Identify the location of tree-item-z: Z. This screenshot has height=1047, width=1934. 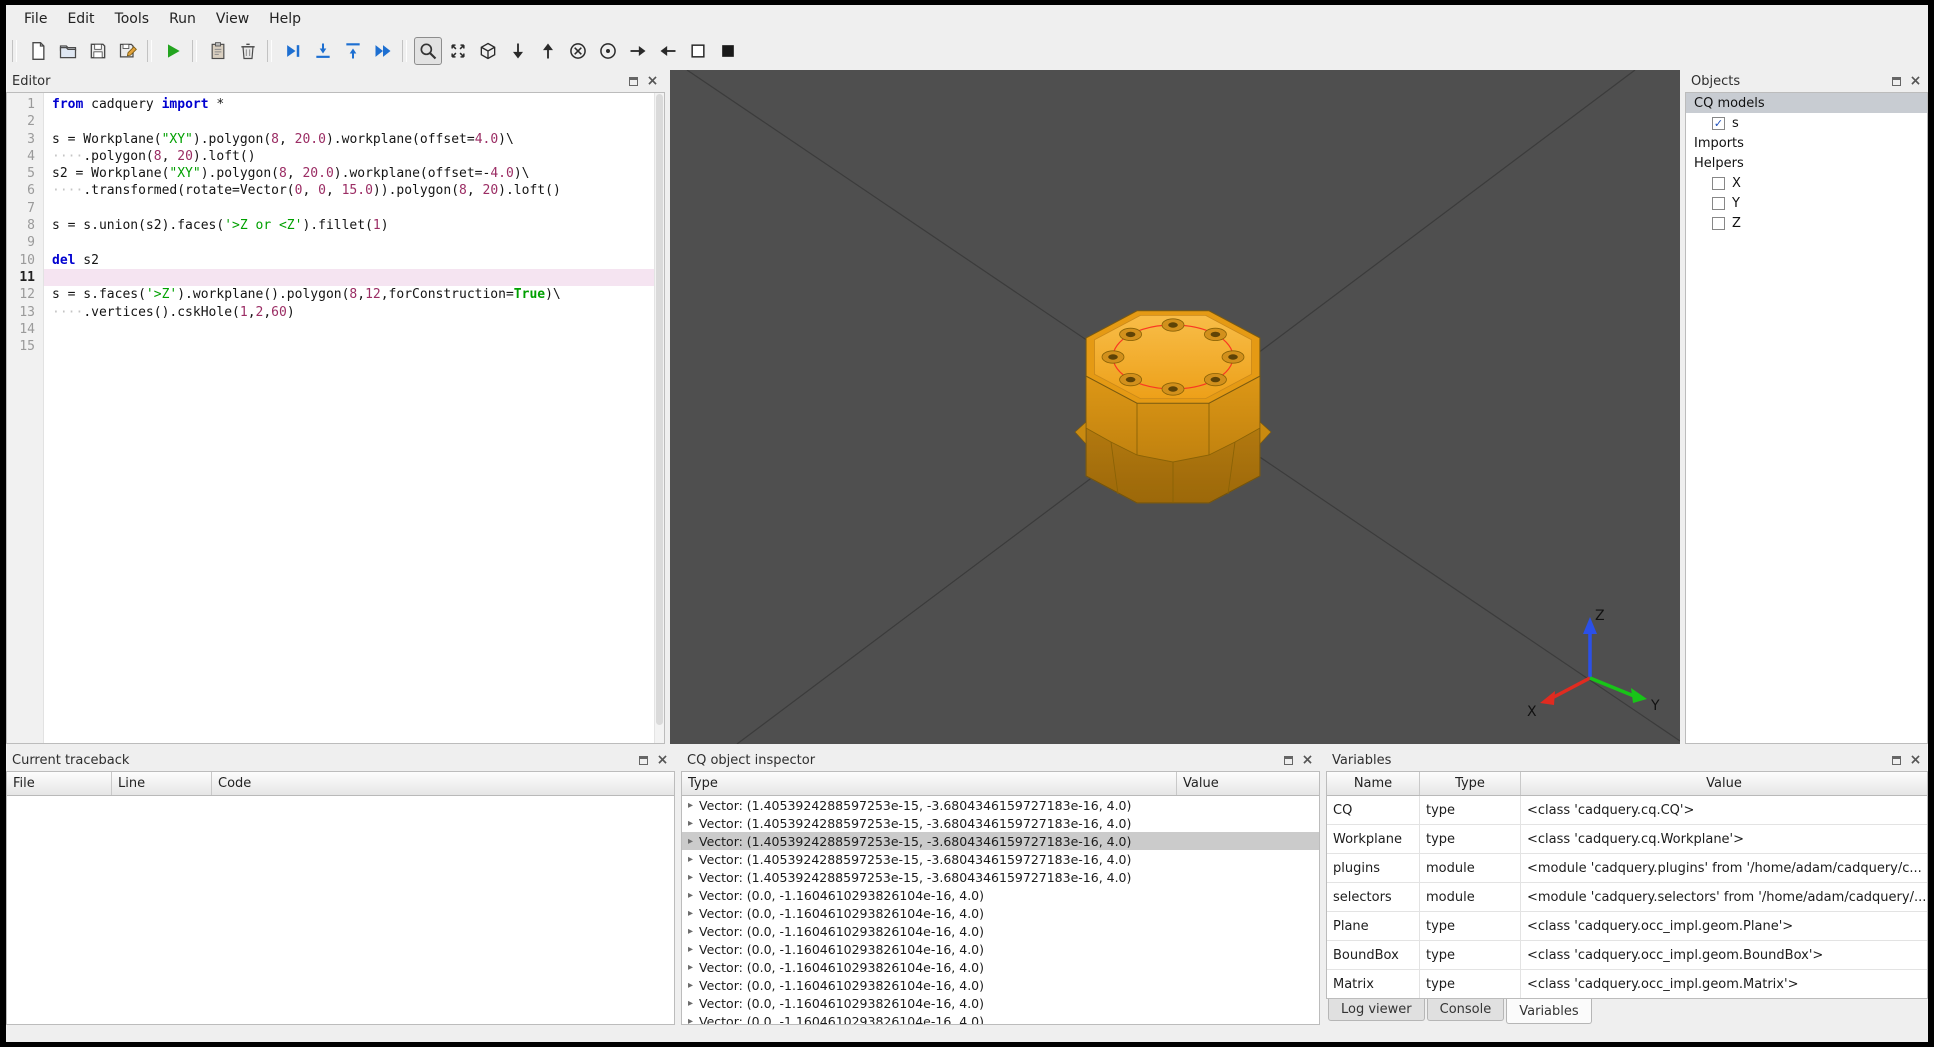
(1806, 223).